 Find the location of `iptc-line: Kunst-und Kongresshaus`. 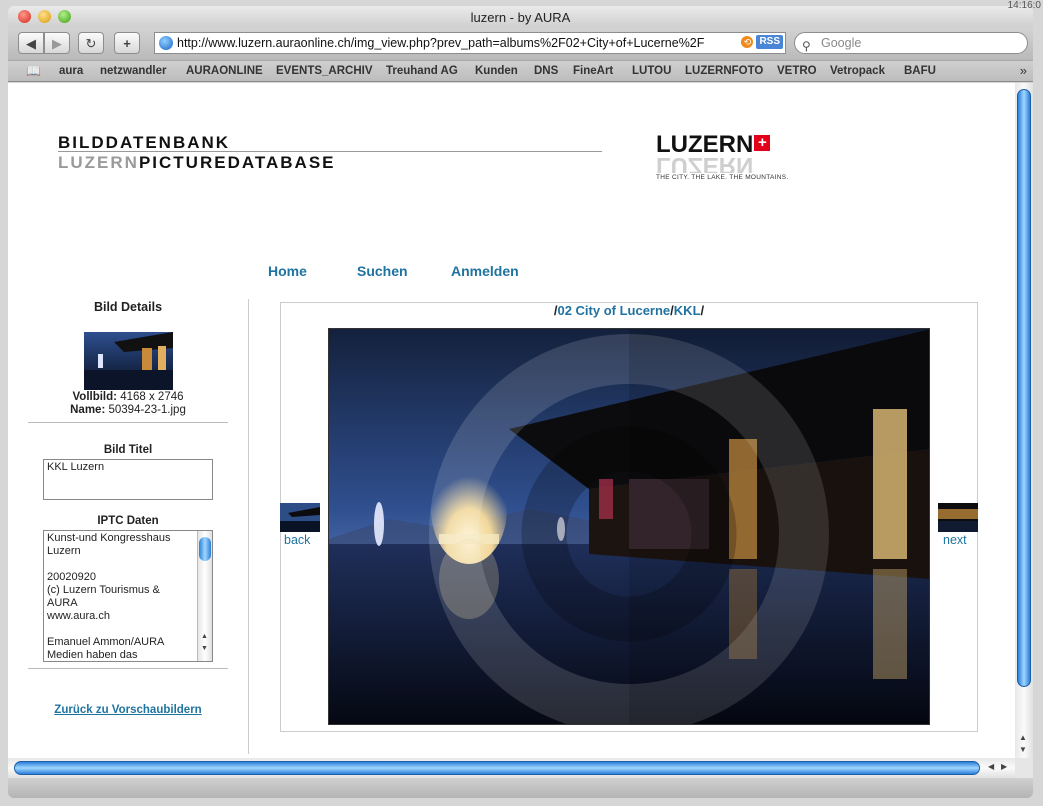

iptc-line: Kunst-und Kongresshaus is located at coordinates (109, 538).